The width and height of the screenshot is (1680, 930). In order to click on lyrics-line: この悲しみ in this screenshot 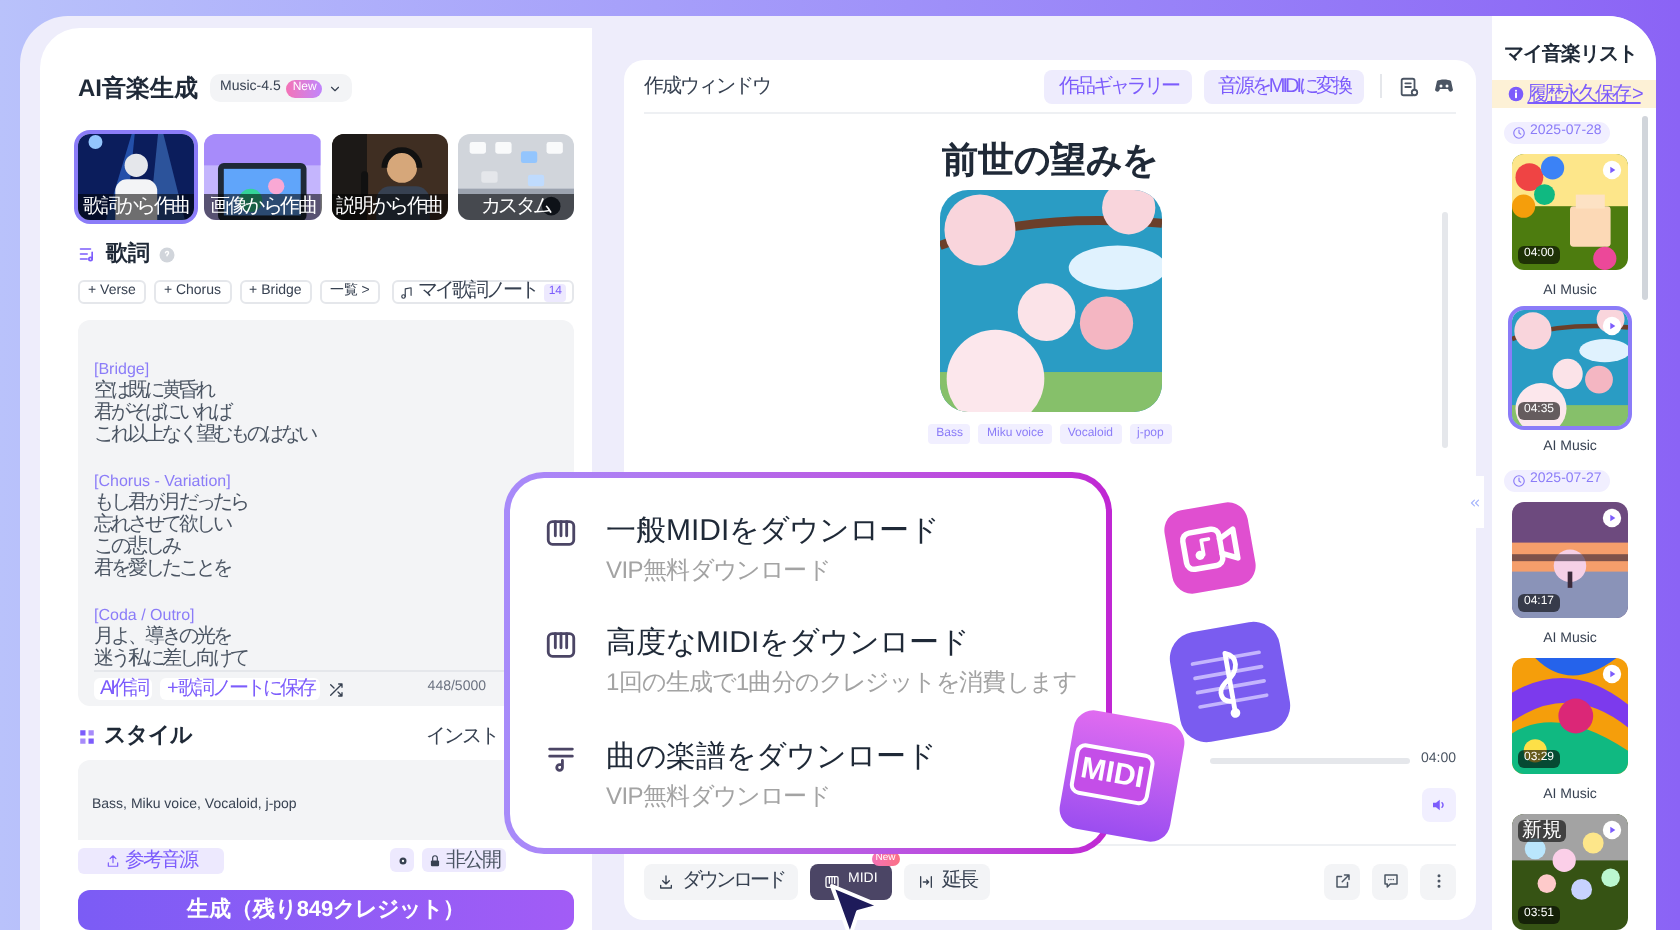, I will do `click(138, 547)`.